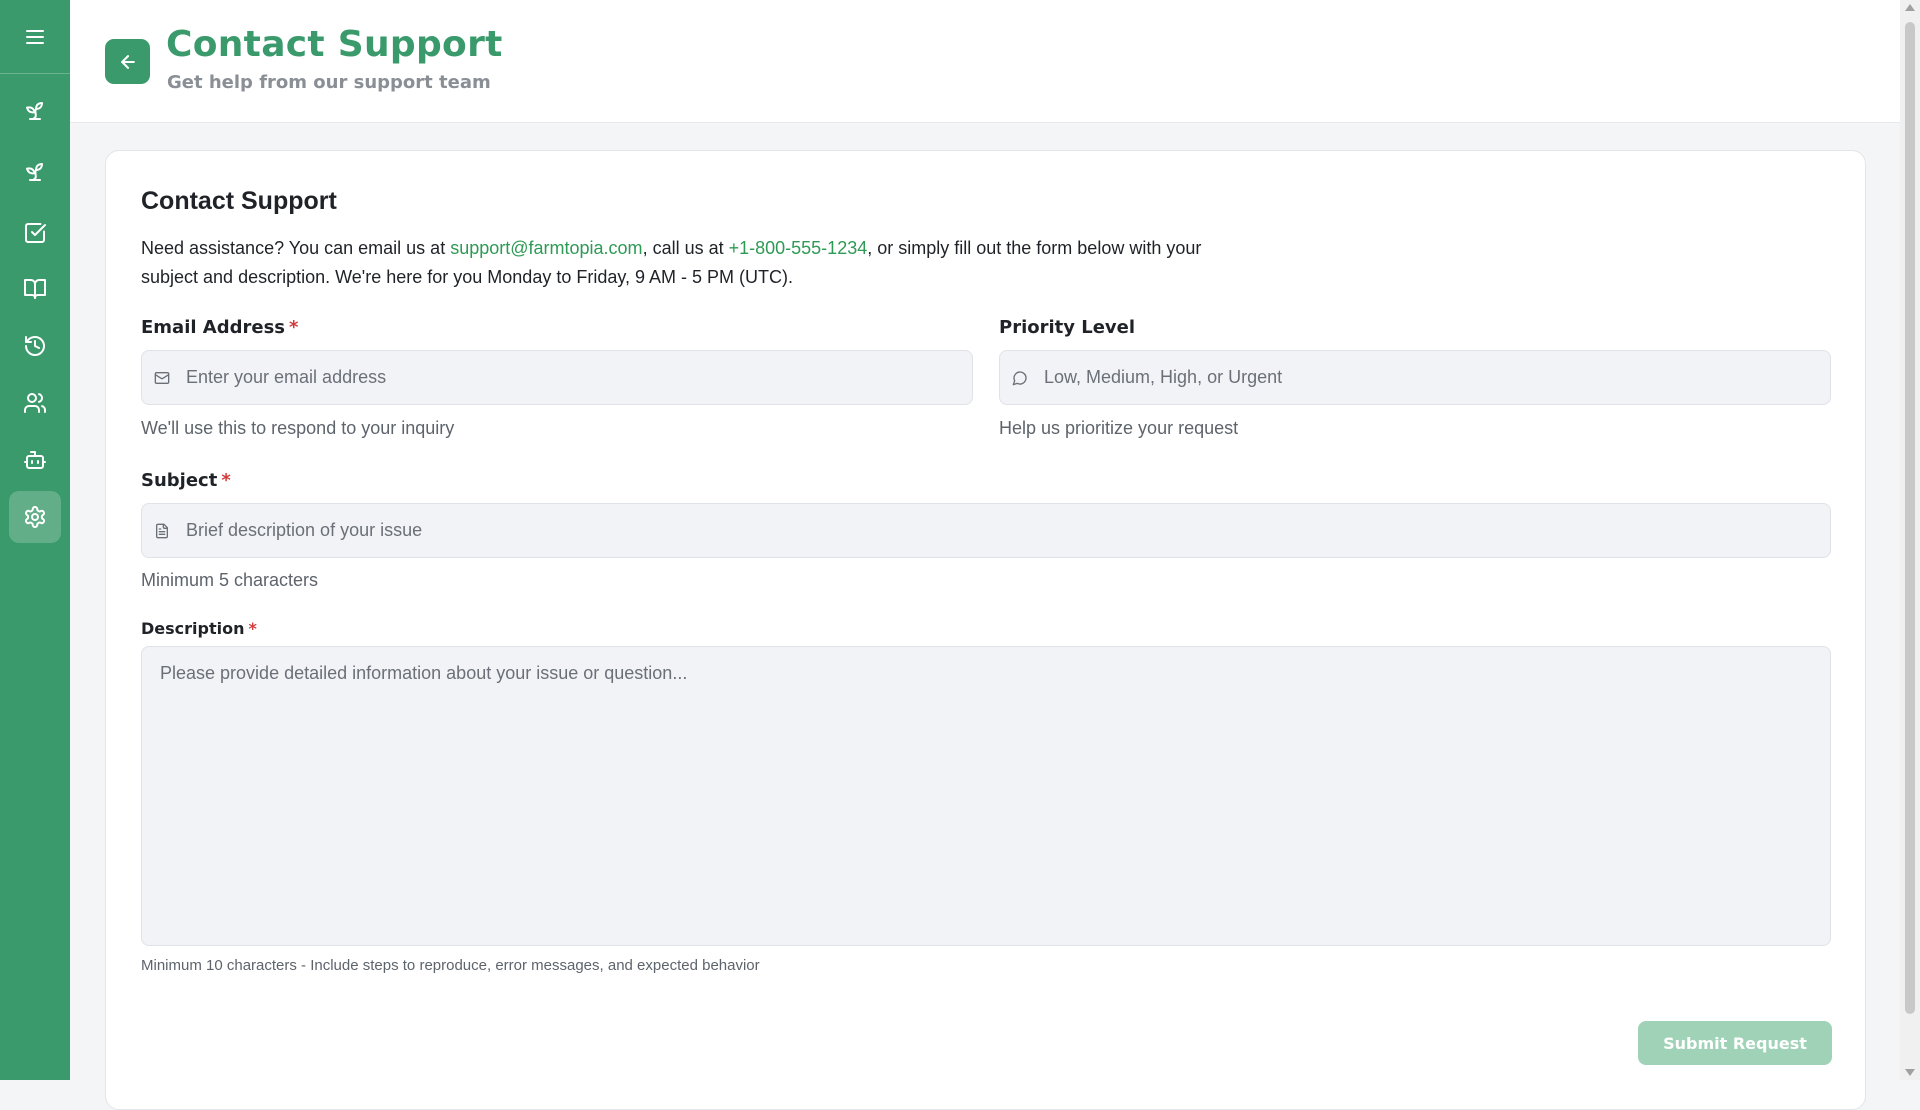 This screenshot has height=1110, width=1920. What do you see at coordinates (163, 378) in the screenshot?
I see `mail-icon` at bounding box center [163, 378].